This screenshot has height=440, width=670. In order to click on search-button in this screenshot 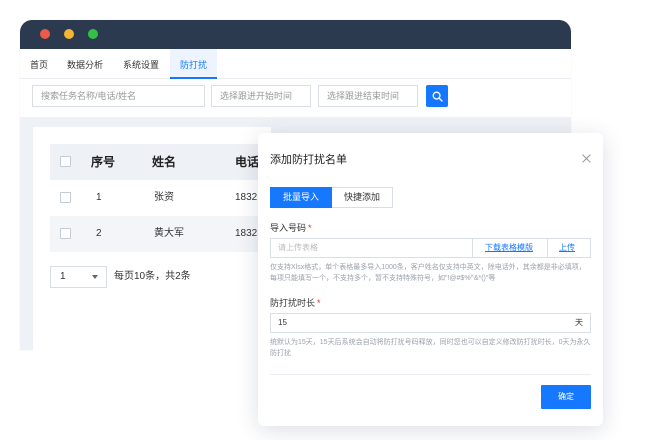, I will do `click(437, 96)`.